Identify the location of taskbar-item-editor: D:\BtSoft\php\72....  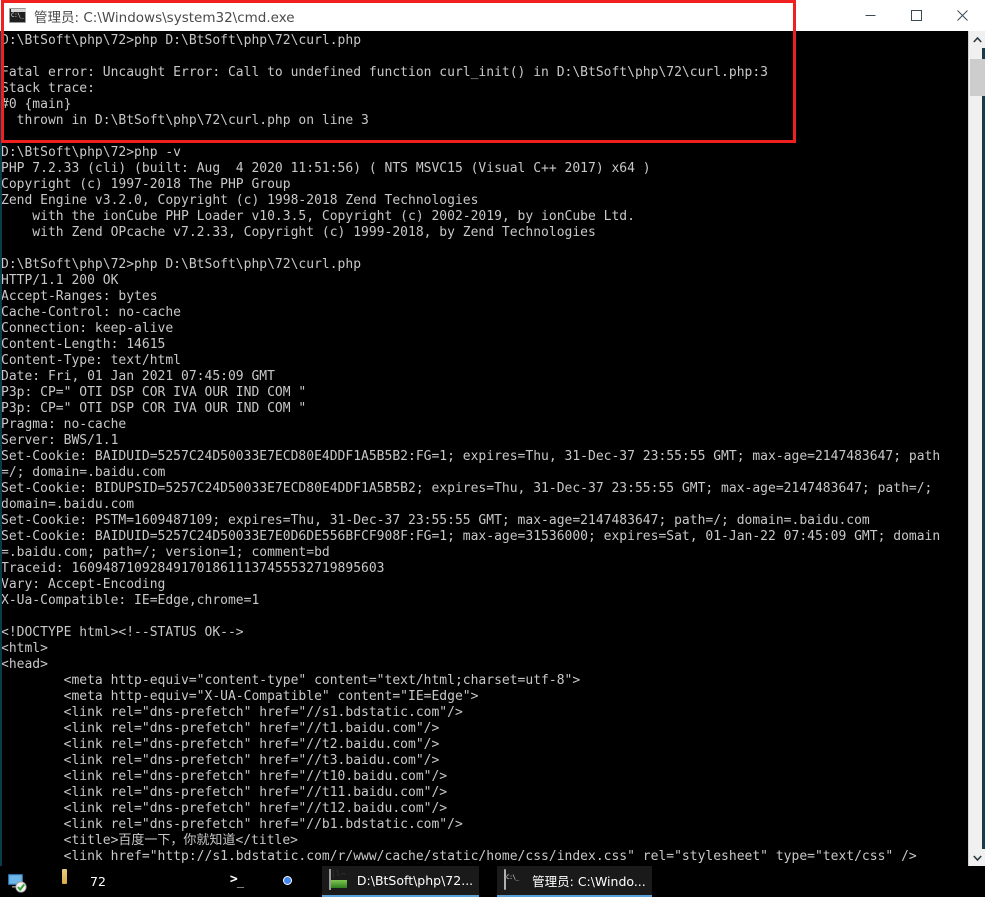
(400, 881).